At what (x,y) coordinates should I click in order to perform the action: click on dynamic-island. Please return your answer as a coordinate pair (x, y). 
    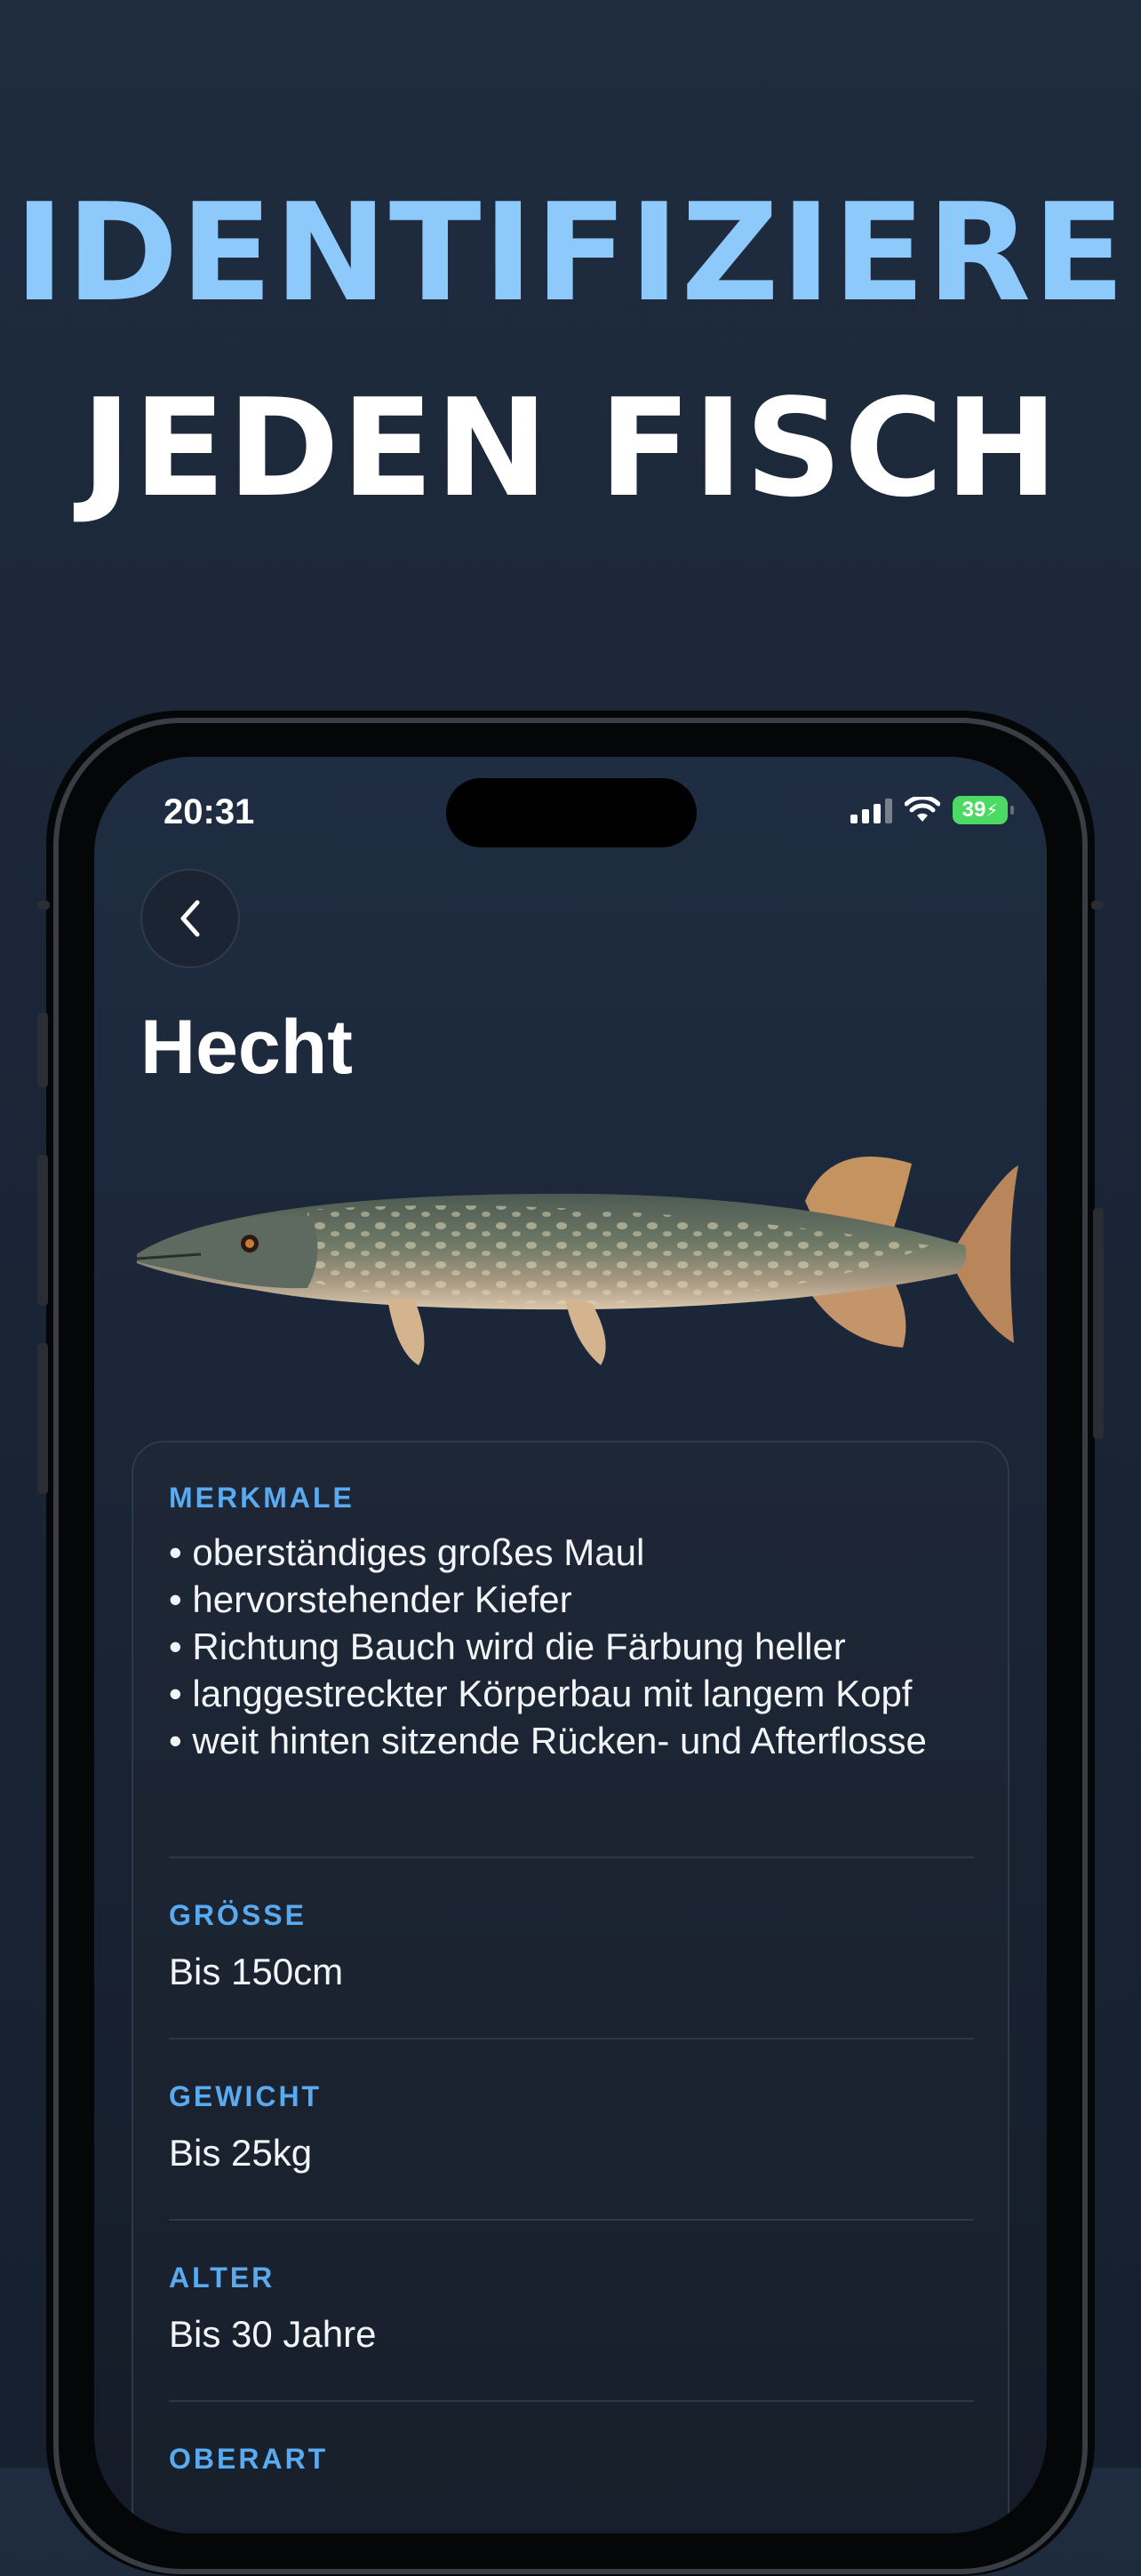
    Looking at the image, I should click on (571, 812).